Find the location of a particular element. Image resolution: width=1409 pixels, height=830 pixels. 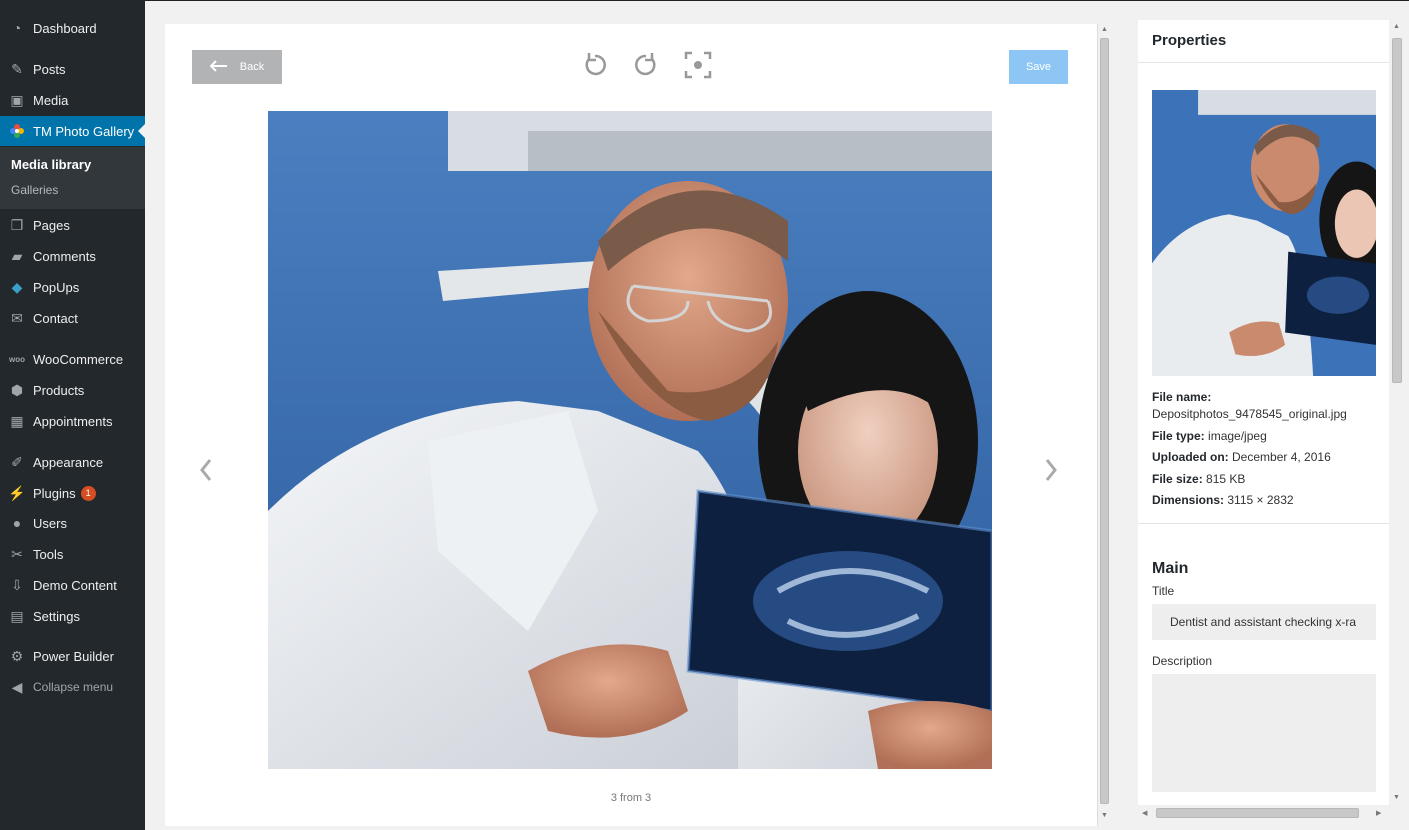

back-button: Back is located at coordinates (237, 67).